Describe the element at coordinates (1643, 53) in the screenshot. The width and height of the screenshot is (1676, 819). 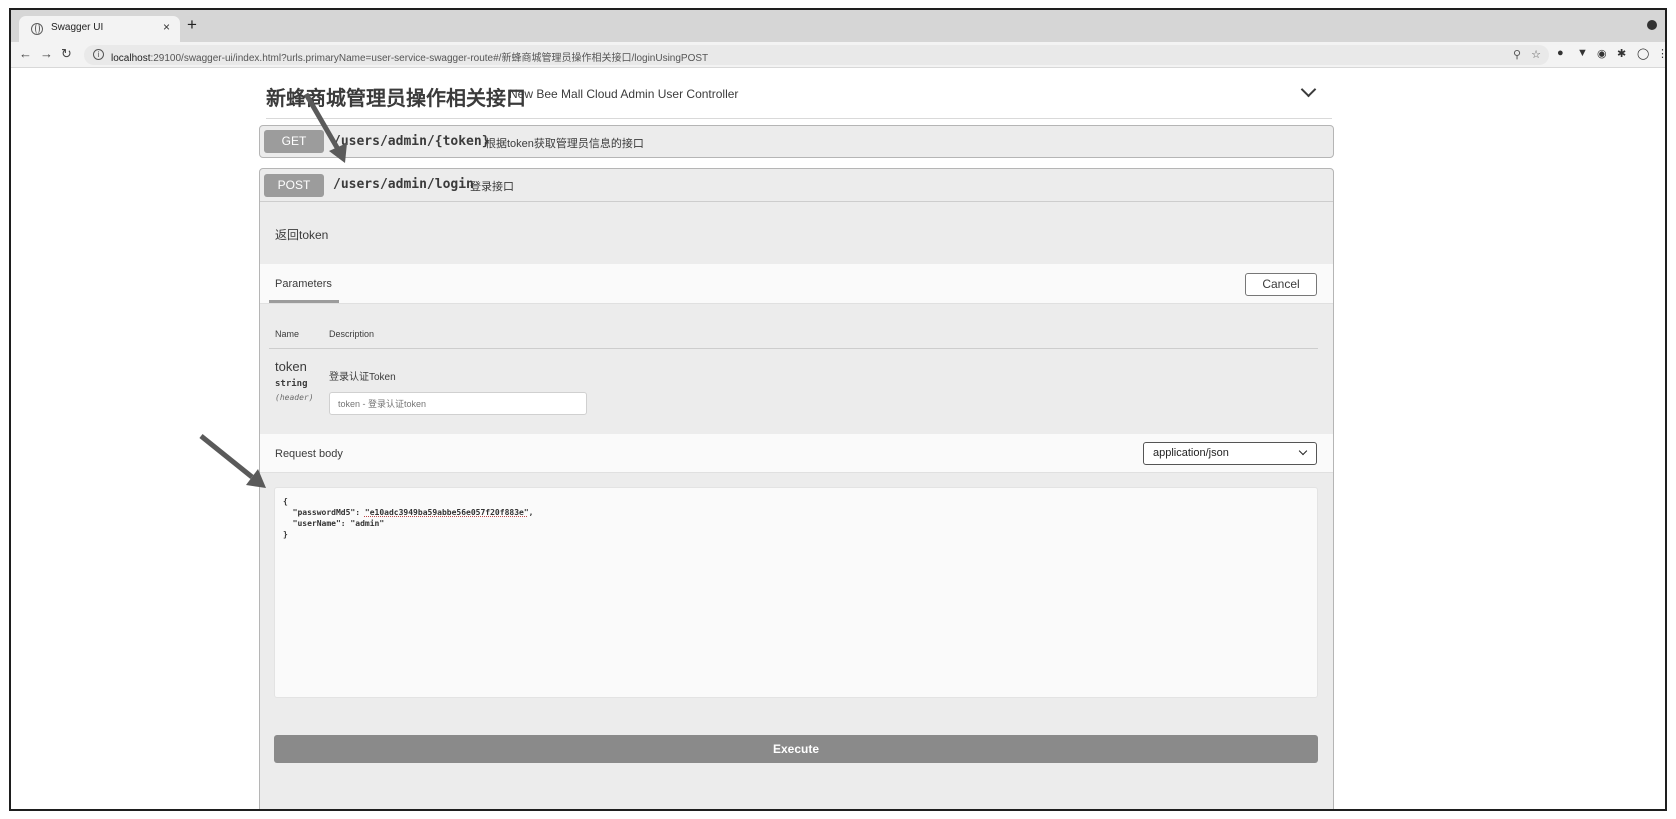
I see `profile-icon: ◯` at that location.